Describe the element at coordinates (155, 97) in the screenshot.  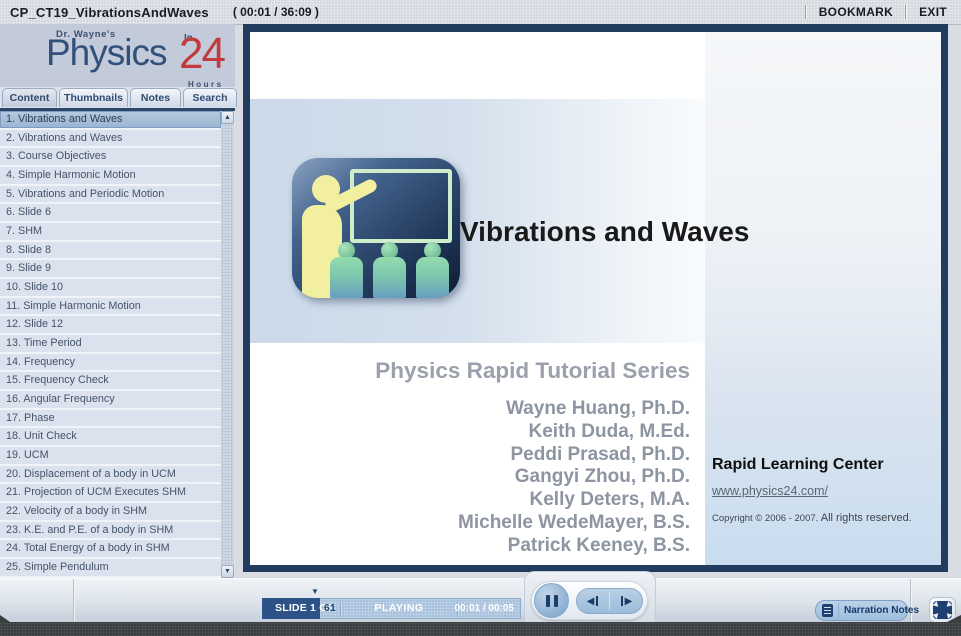
I see `tab-notes: Notes` at that location.